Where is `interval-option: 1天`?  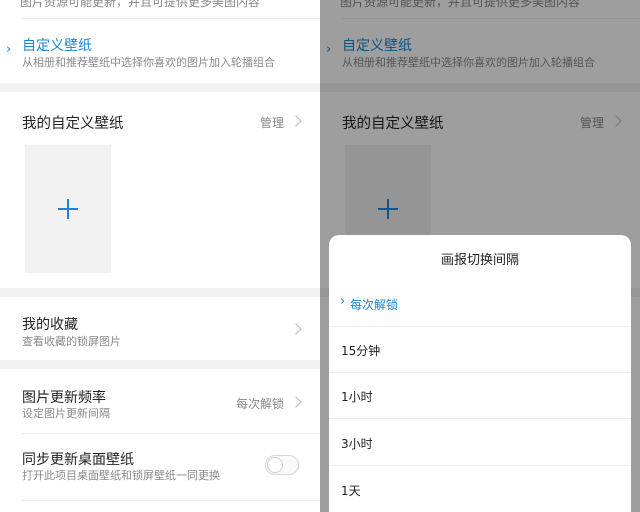 interval-option: 1天 is located at coordinates (480, 489).